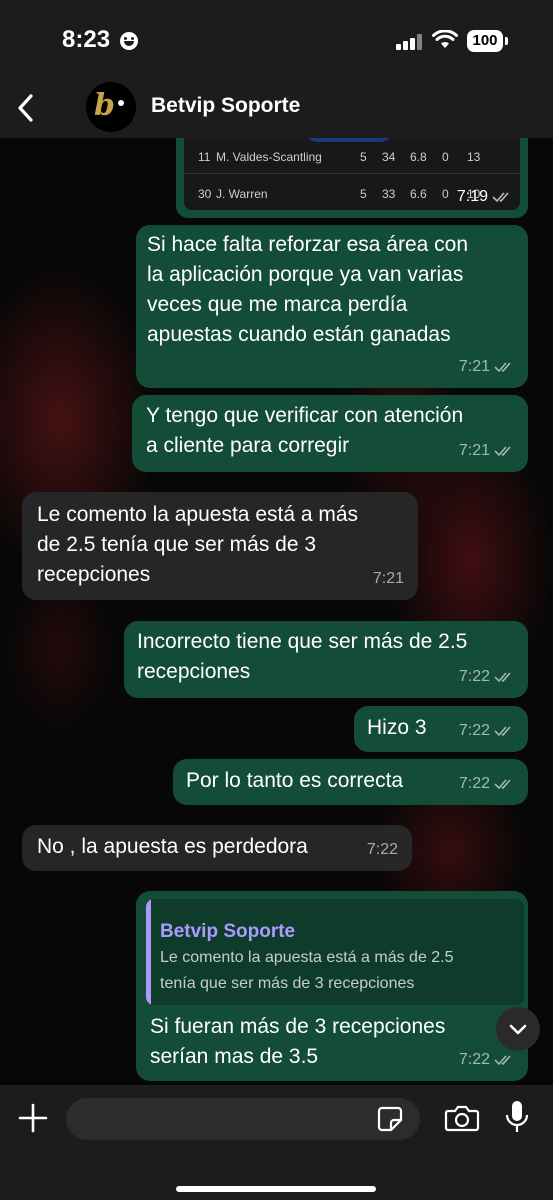 The width and height of the screenshot is (553, 1200). Describe the element at coordinates (445, 39) in the screenshot. I see `wifi-icon` at that location.